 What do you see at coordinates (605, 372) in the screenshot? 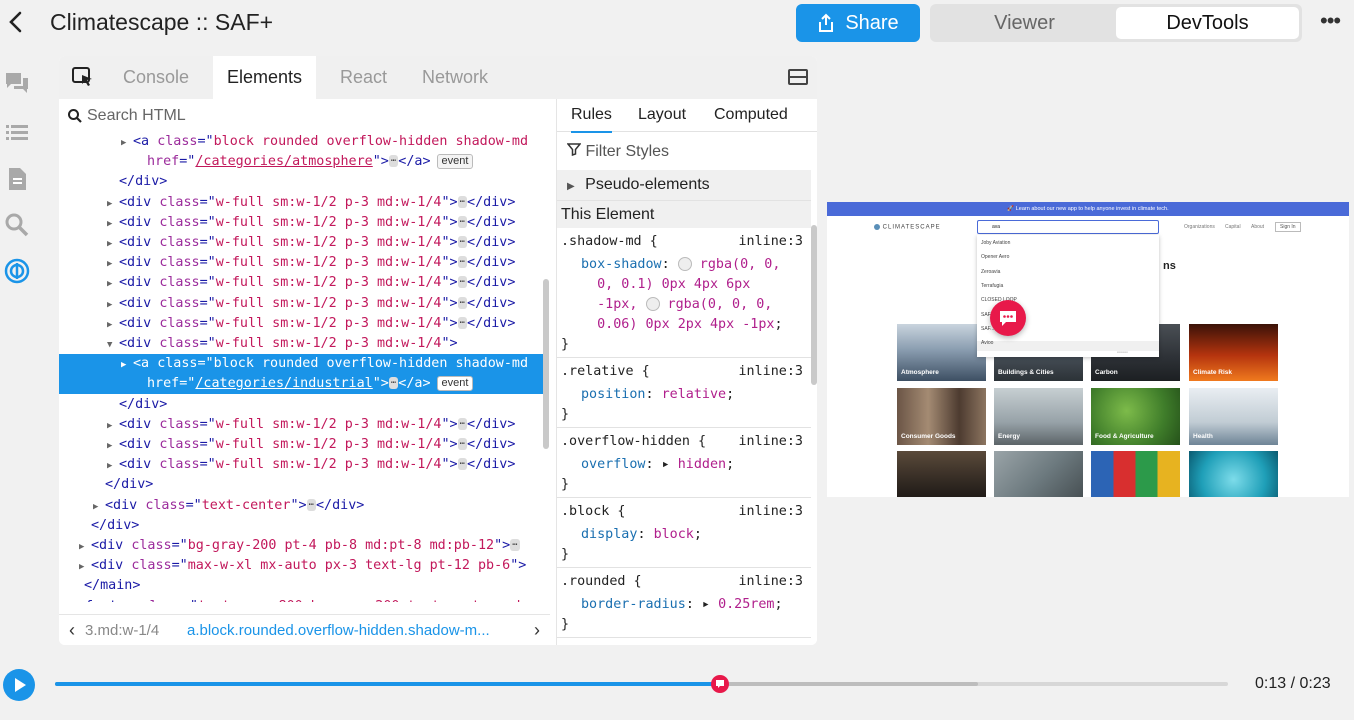
I see `css-selector: .relative {` at bounding box center [605, 372].